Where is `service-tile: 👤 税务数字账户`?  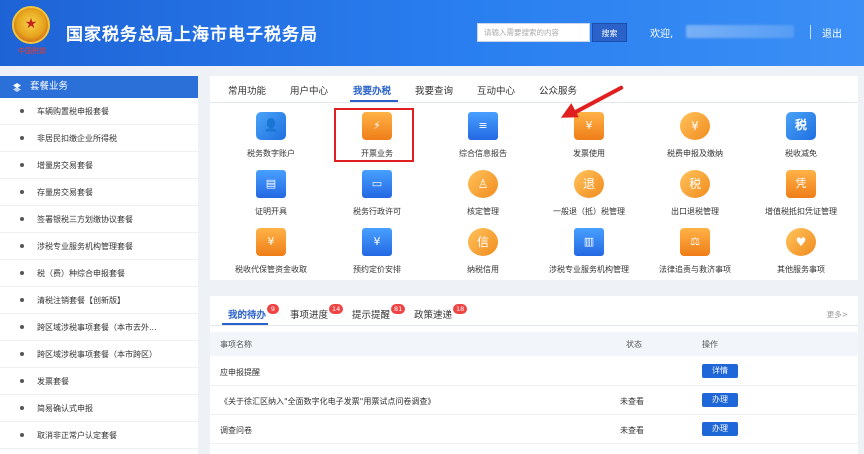
service-tile: 👤 税务数字账户 is located at coordinates (271, 135).